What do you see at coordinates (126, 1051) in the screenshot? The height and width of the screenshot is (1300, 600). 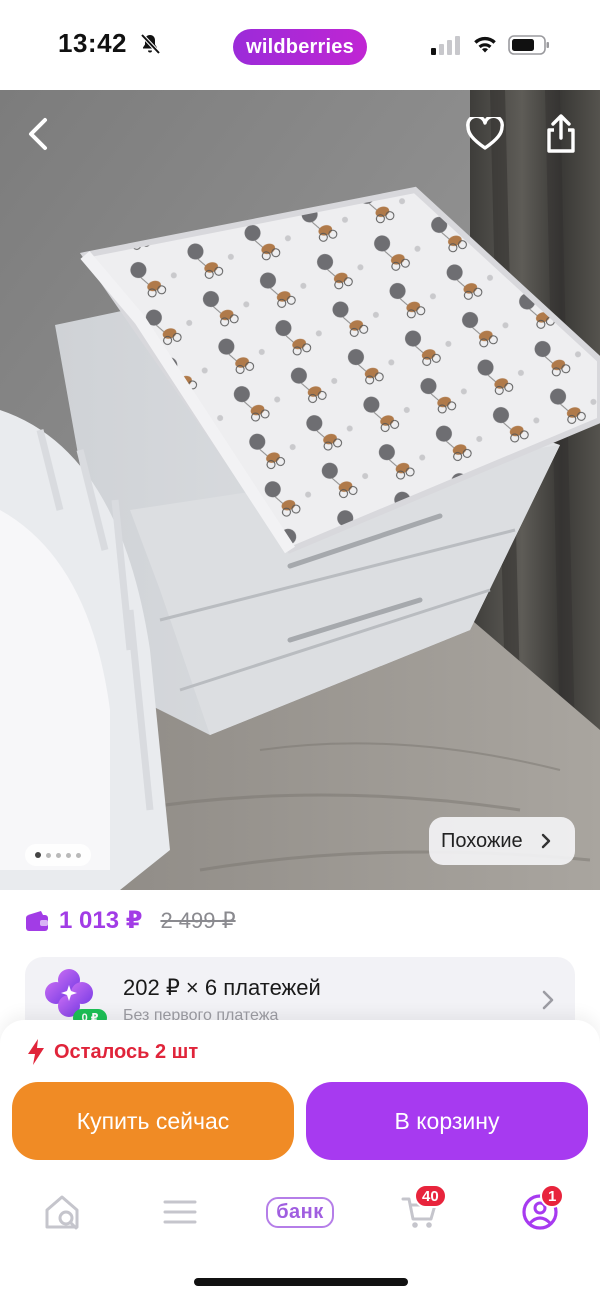 I see `stock-text: Осталось 2 шт` at bounding box center [126, 1051].